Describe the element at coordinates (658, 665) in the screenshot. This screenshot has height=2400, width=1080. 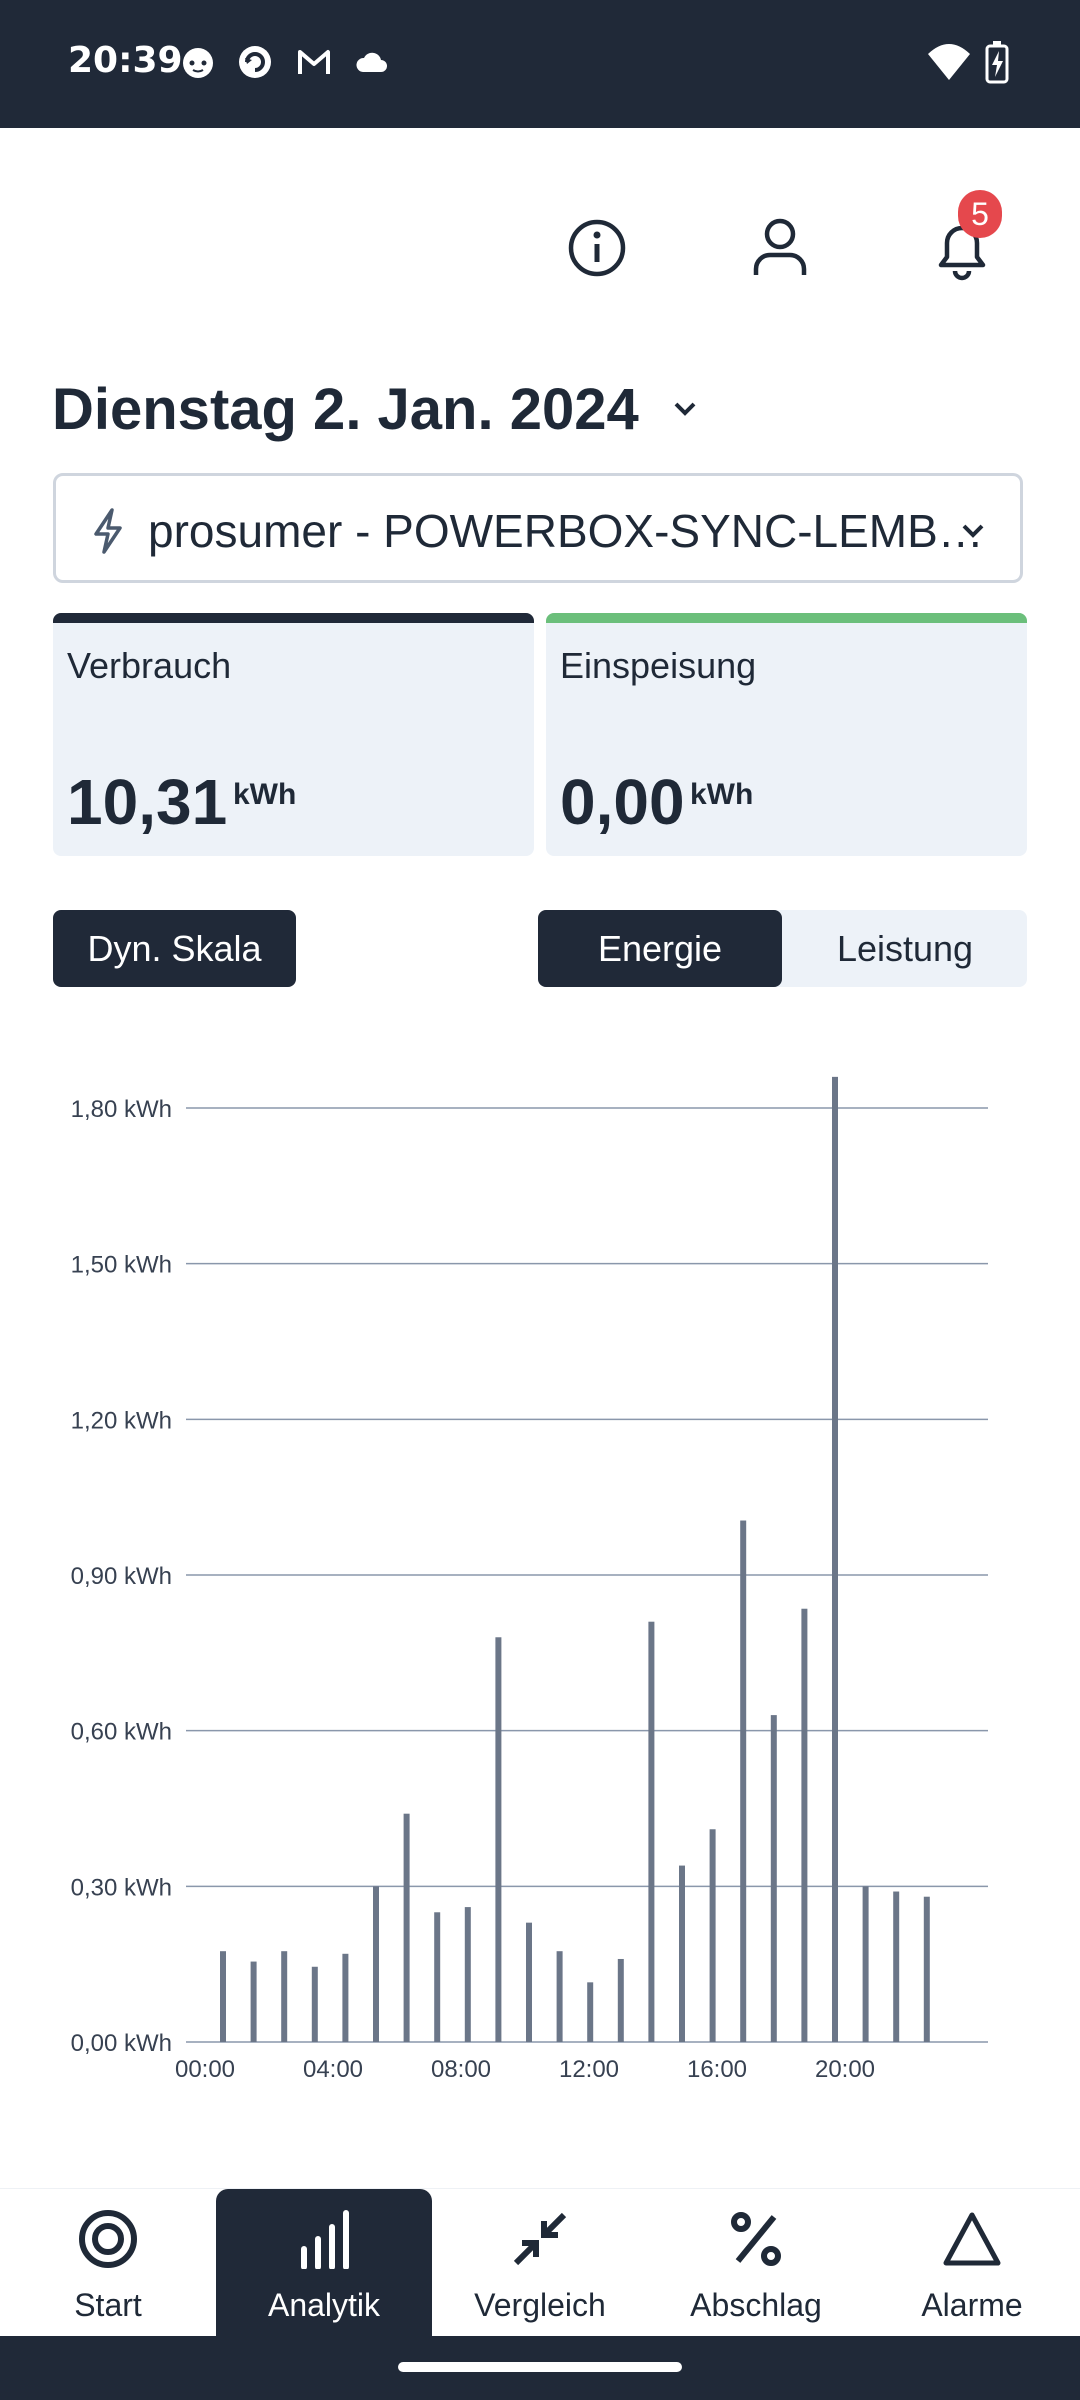
I see `feed-in-label: Einspeisung` at that location.